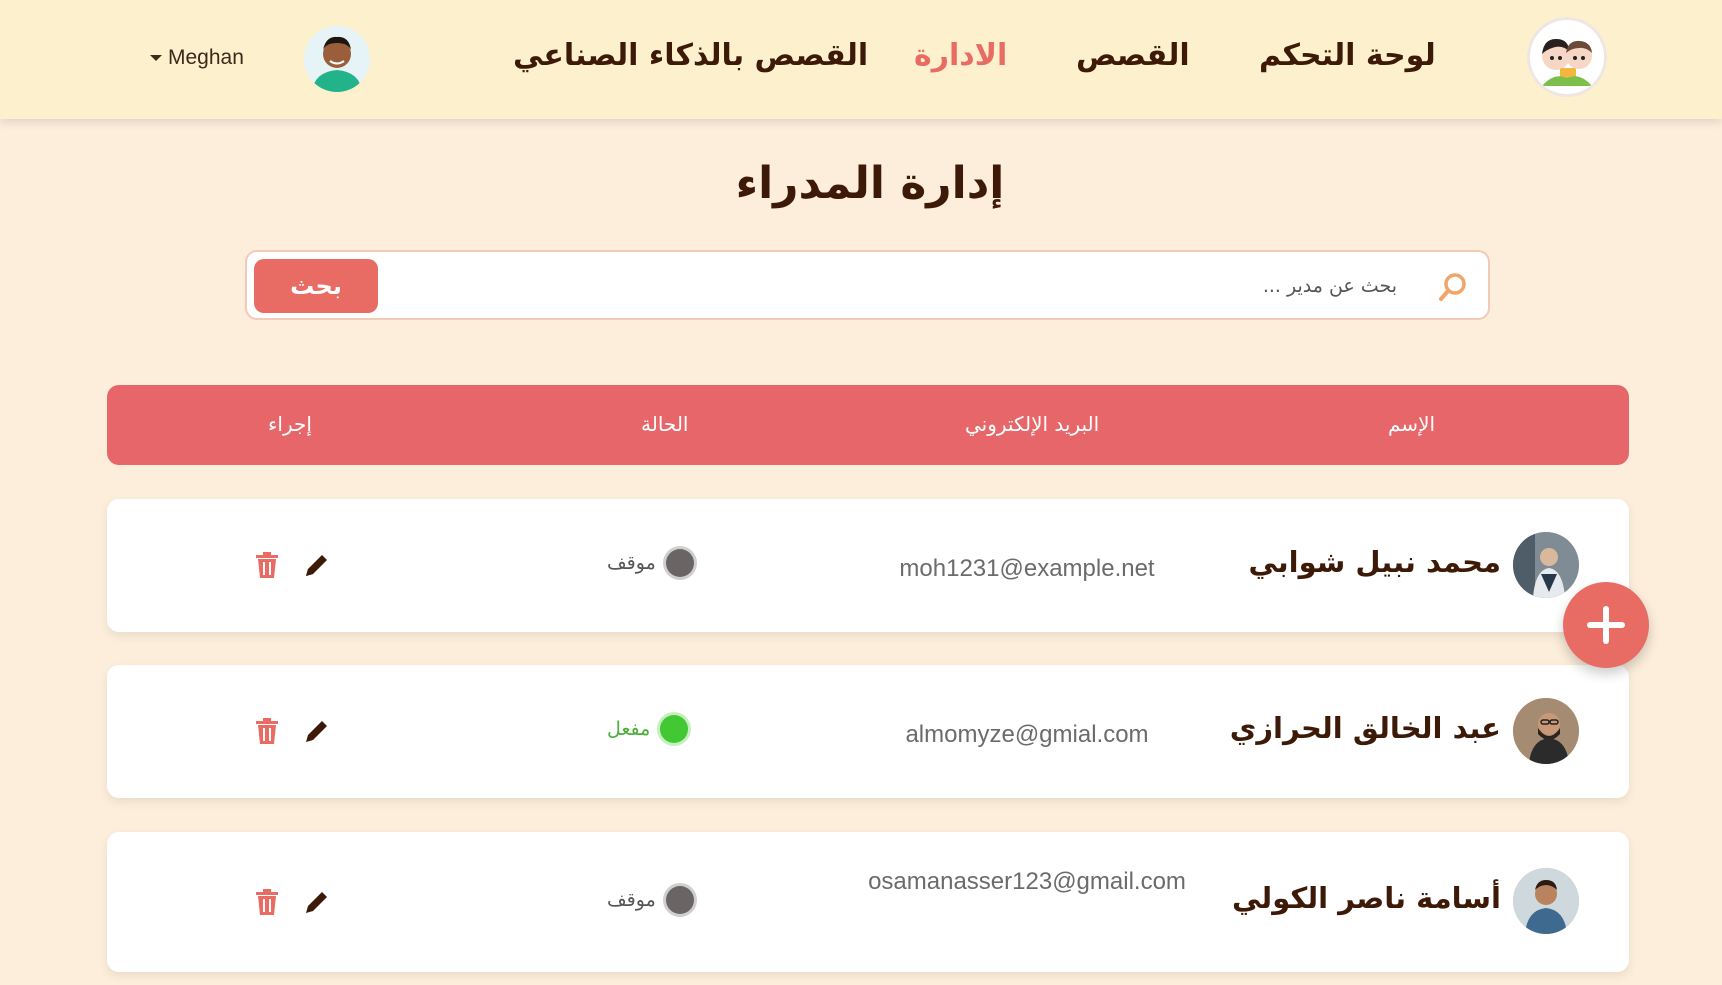  What do you see at coordinates (1412, 424) in the screenshot?
I see `column-name: الإسم` at bounding box center [1412, 424].